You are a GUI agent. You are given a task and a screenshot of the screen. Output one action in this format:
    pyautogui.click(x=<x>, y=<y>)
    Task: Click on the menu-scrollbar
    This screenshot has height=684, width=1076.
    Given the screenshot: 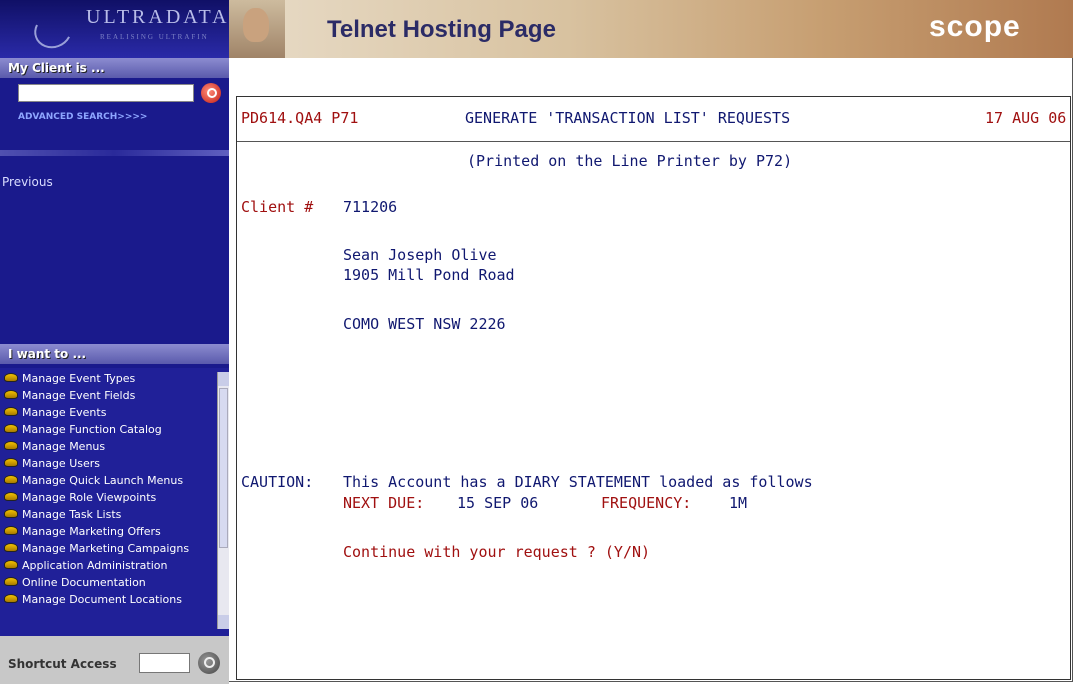 What is the action you would take?
    pyautogui.click(x=223, y=500)
    